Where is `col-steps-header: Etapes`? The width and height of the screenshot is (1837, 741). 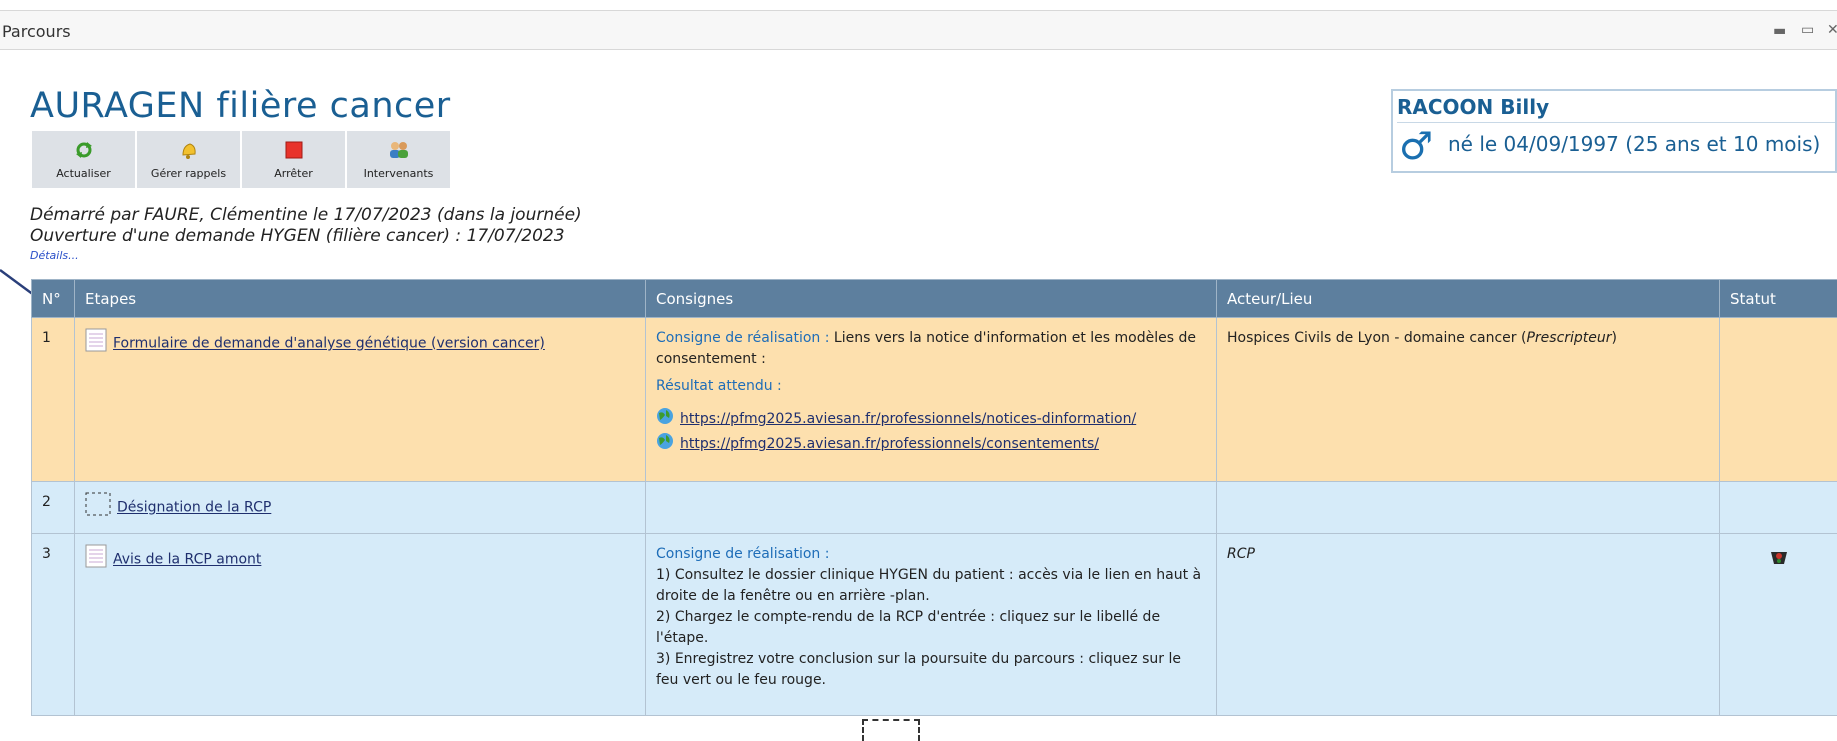
col-steps-header: Etapes is located at coordinates (360, 299).